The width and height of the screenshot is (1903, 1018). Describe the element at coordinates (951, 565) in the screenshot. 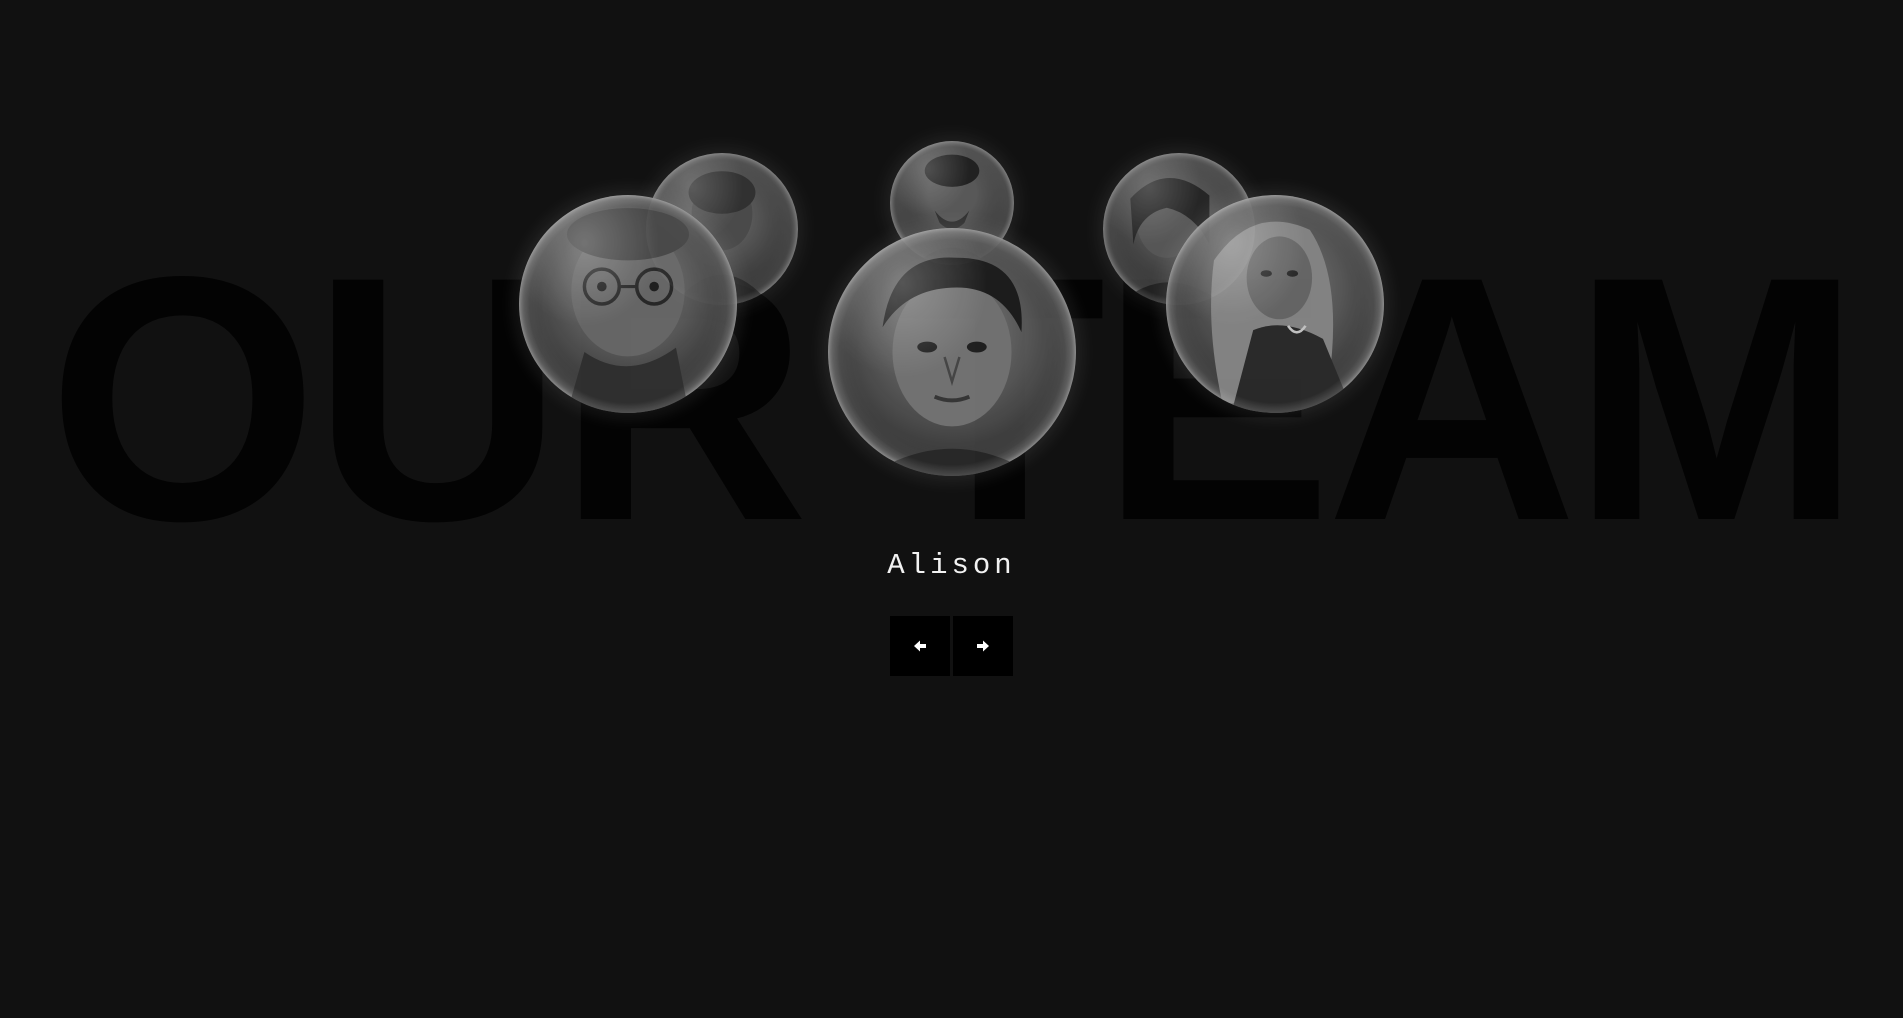

I see `active-member-name: Alison` at that location.